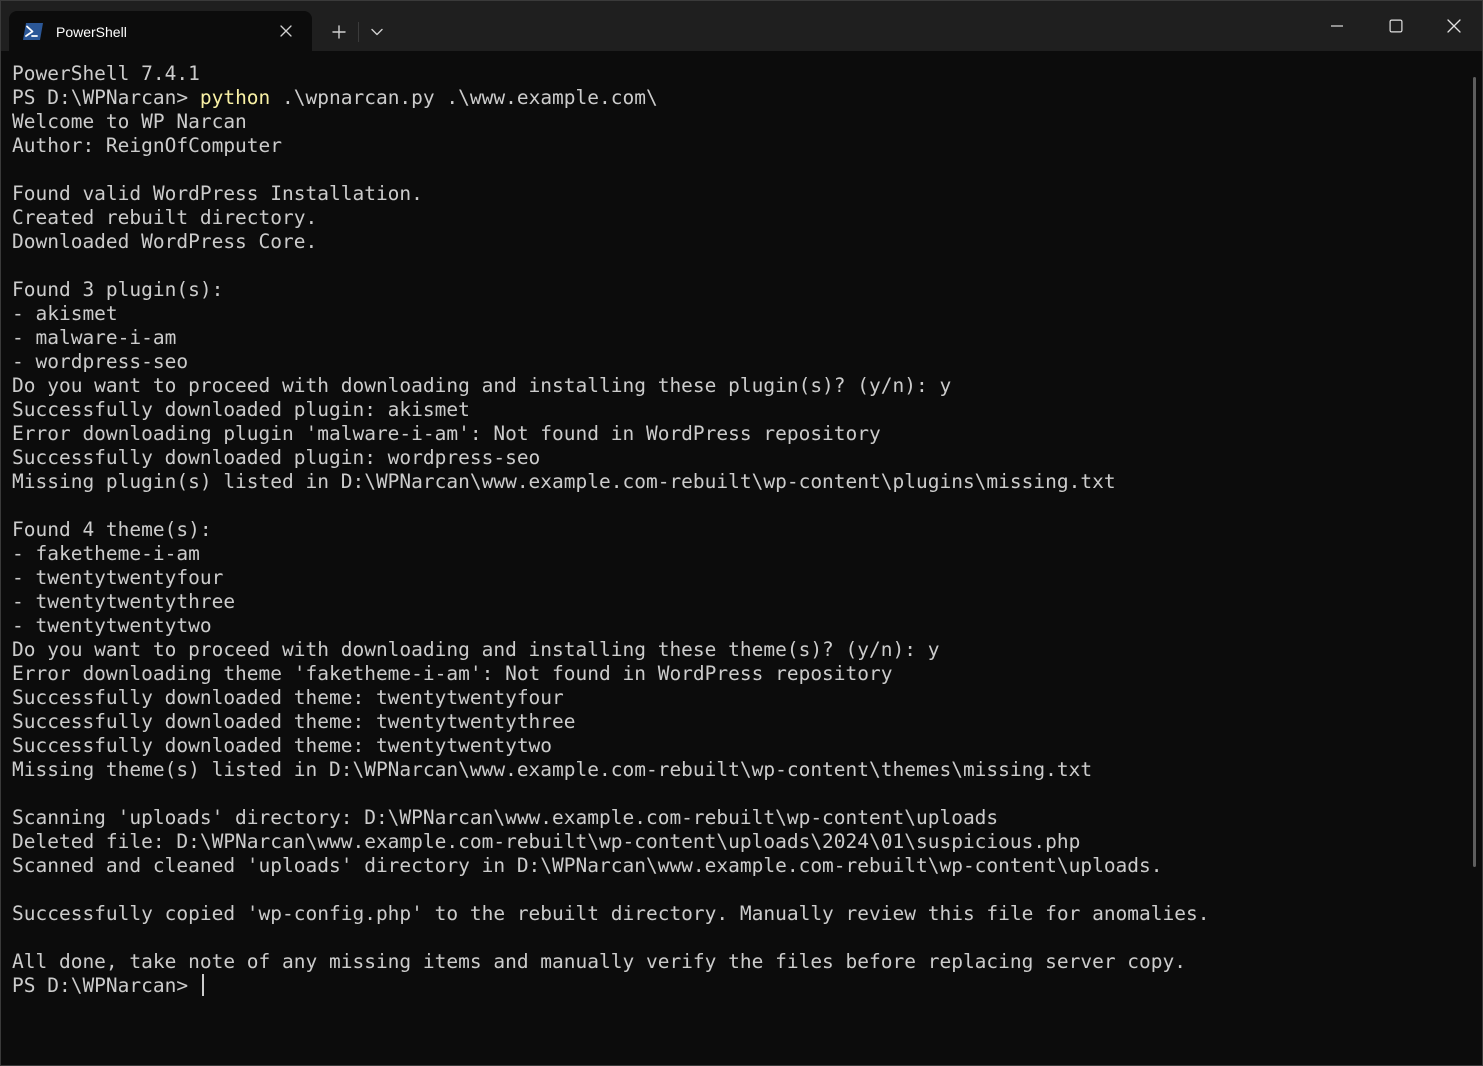 This screenshot has height=1066, width=1483. What do you see at coordinates (106, 553) in the screenshot?
I see `output-line: - faketheme-i-am` at bounding box center [106, 553].